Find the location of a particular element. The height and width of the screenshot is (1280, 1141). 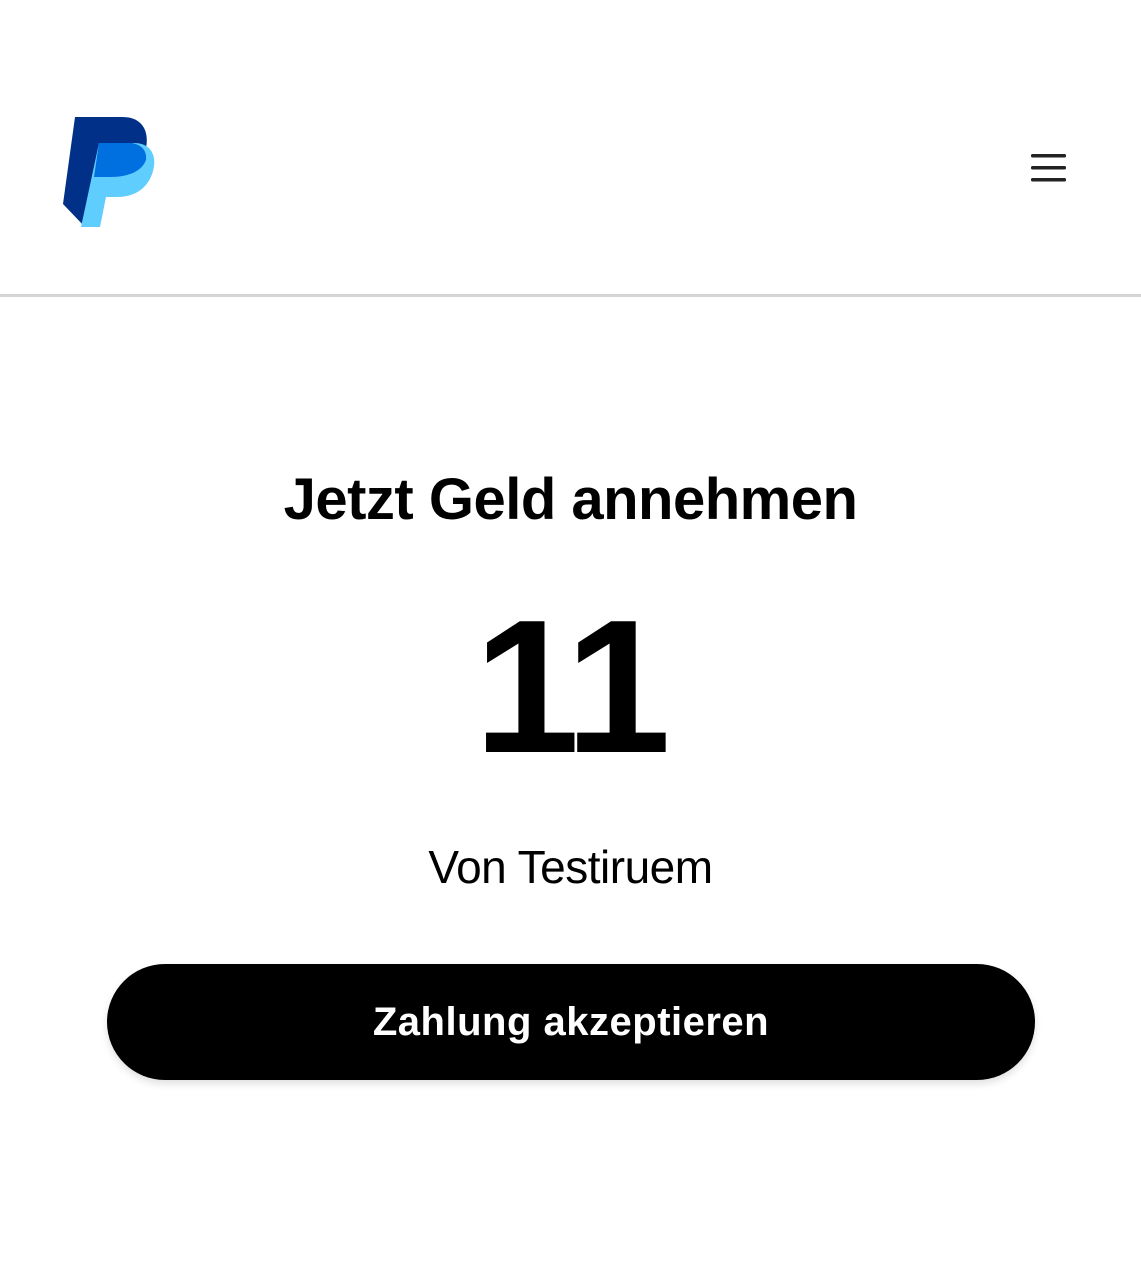

paypal-logo-icon is located at coordinates (109, 171).